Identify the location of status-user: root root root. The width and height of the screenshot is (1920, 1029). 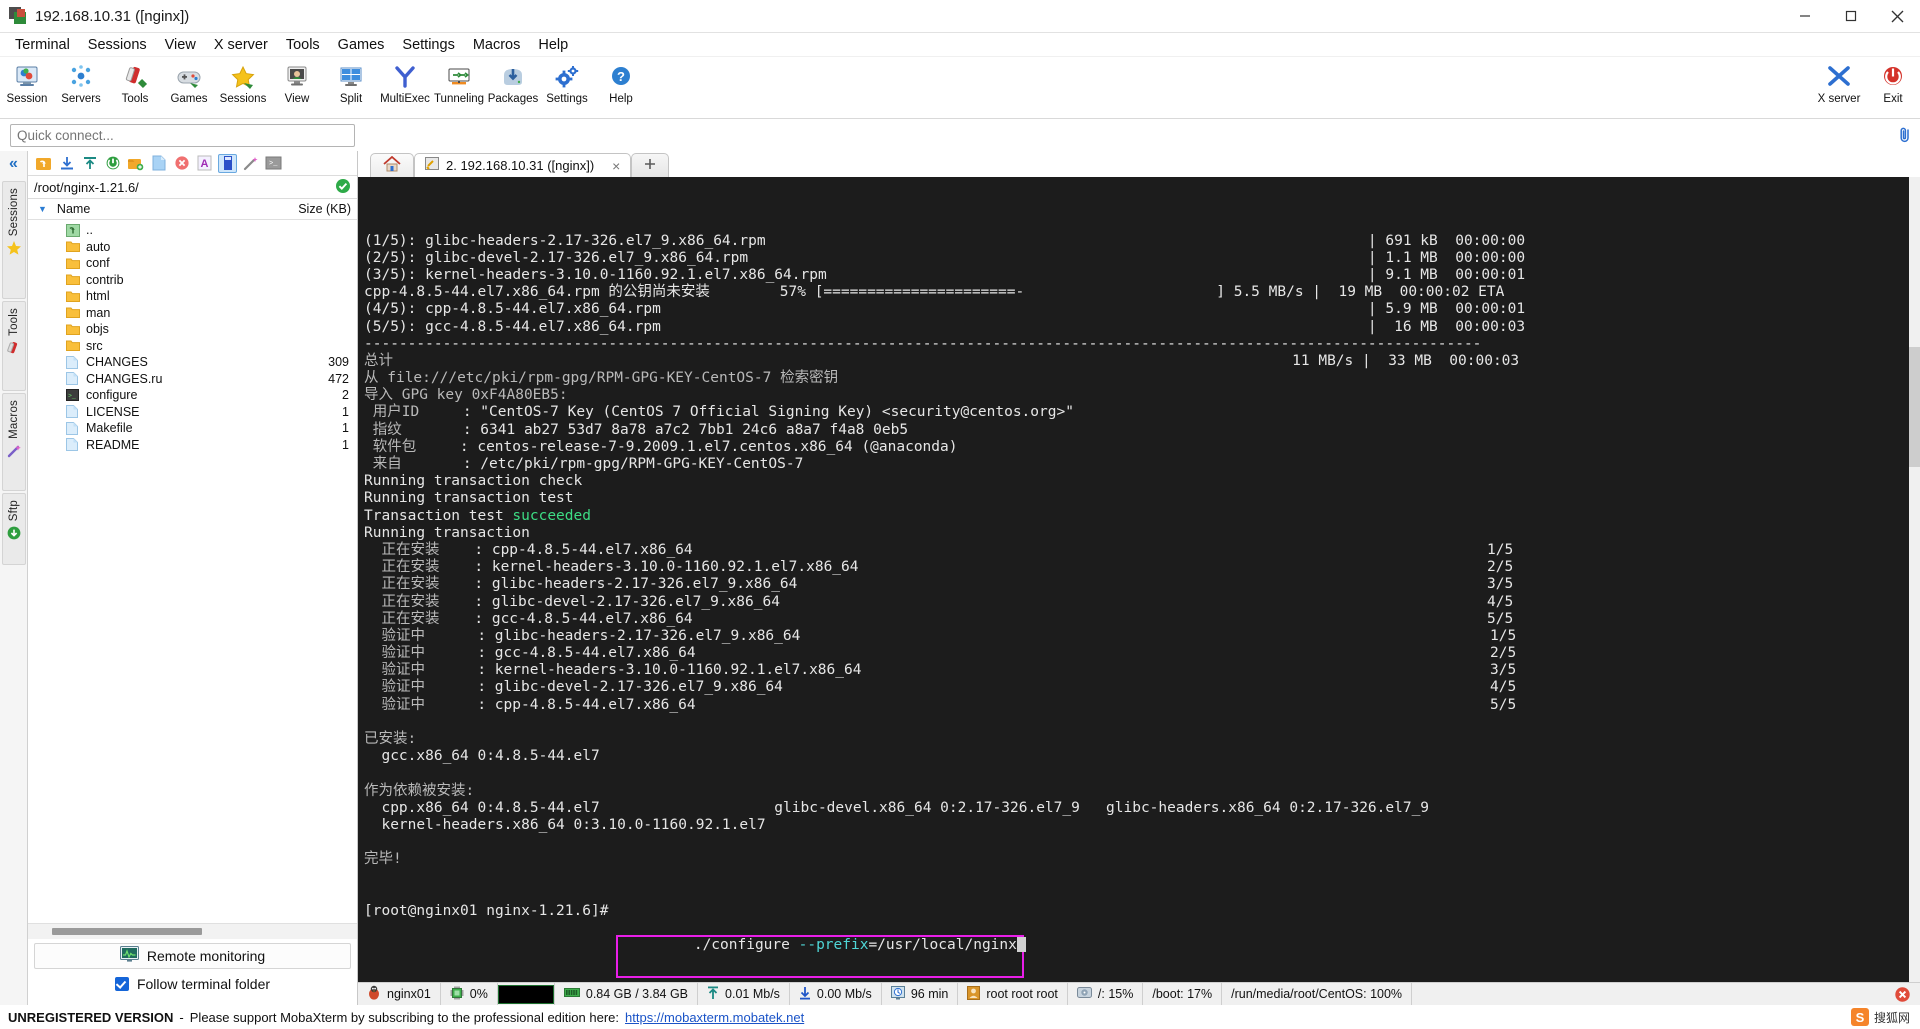
(1013, 994).